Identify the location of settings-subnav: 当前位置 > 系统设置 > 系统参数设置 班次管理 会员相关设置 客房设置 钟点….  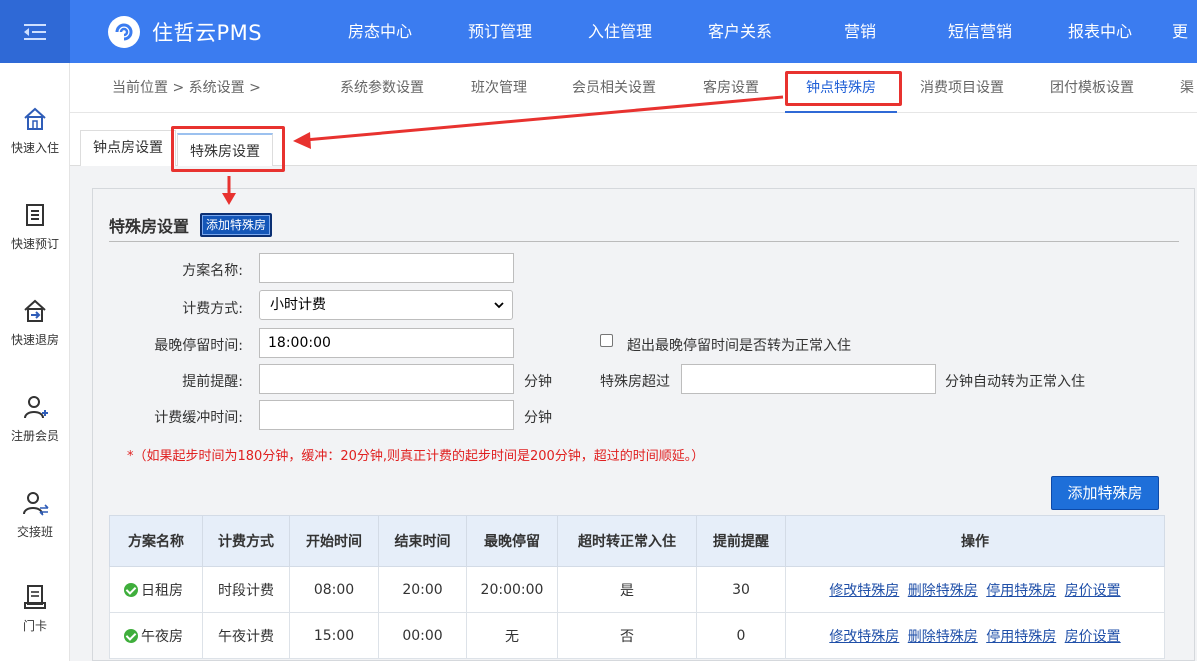
(633, 88).